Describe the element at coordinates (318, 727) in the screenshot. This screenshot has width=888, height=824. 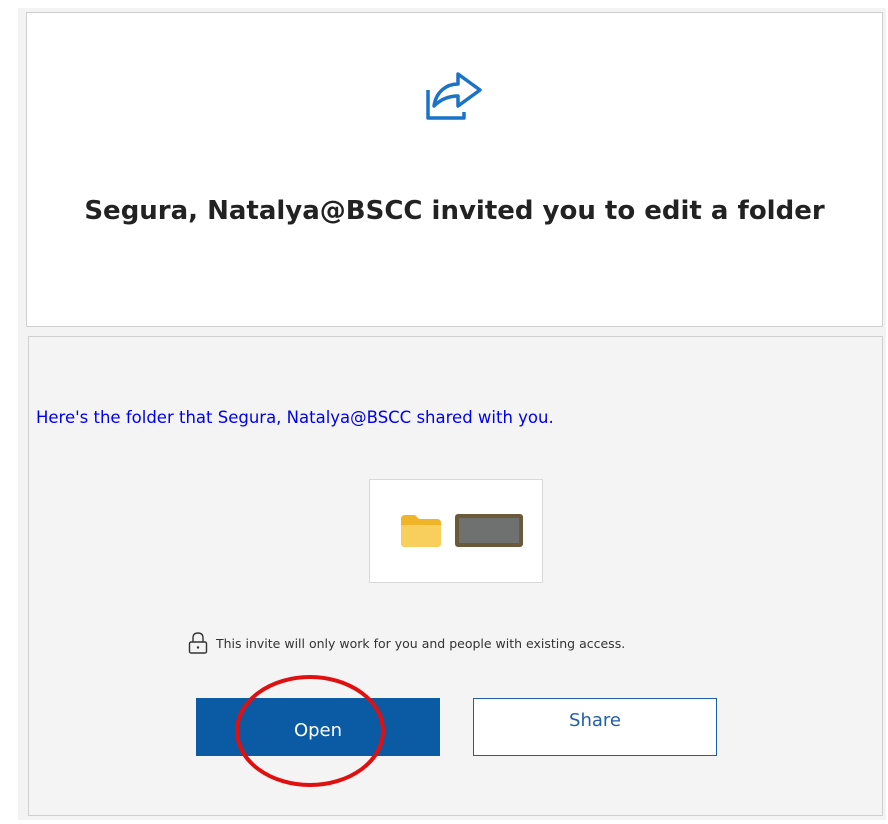
I see `open-button: Open` at that location.